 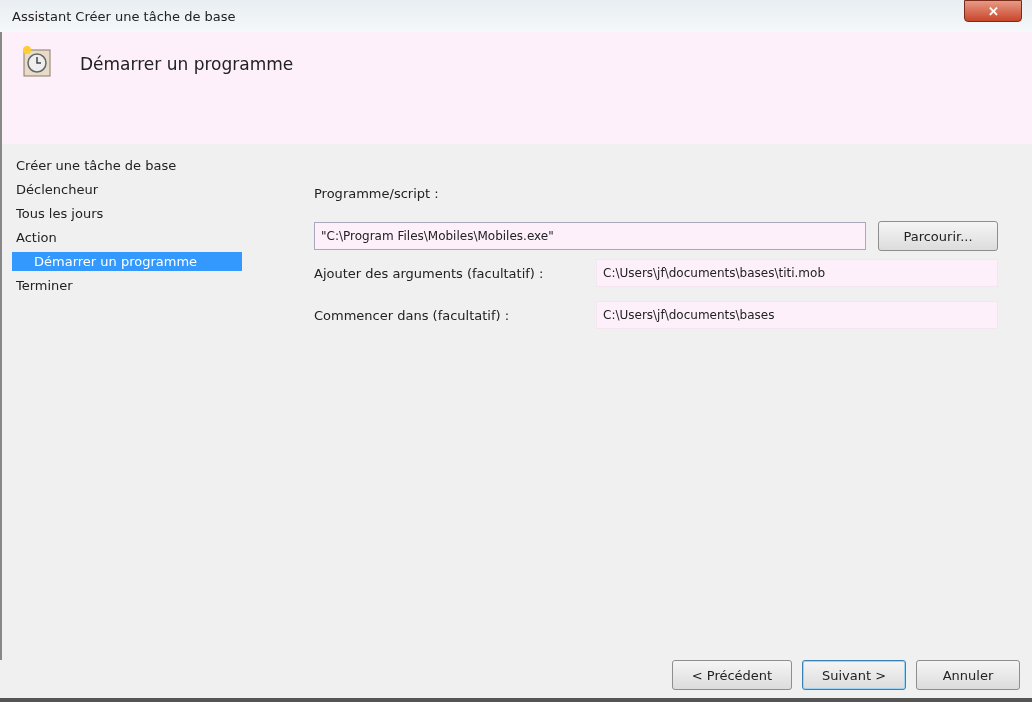 What do you see at coordinates (732, 675) in the screenshot?
I see `wizard-button: < Précédent` at bounding box center [732, 675].